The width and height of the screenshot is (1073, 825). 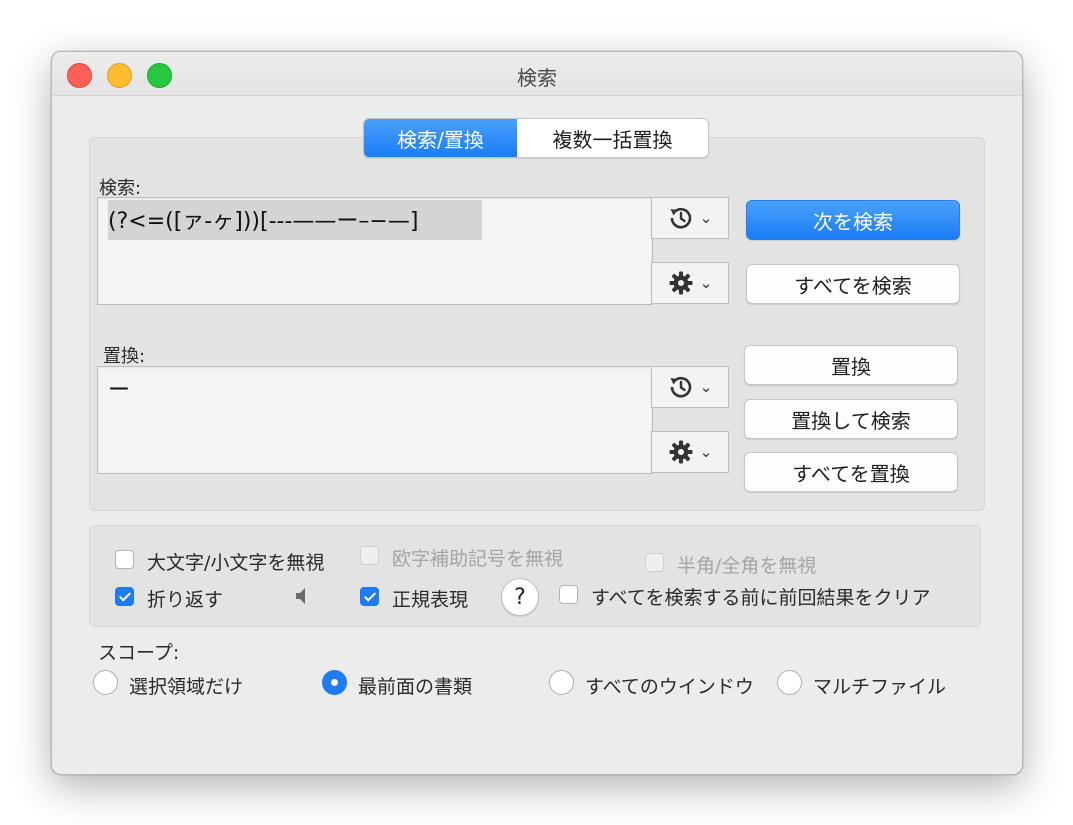 What do you see at coordinates (746, 564) in the screenshot?
I see `ignore-width-label: 半角/全角を無視` at bounding box center [746, 564].